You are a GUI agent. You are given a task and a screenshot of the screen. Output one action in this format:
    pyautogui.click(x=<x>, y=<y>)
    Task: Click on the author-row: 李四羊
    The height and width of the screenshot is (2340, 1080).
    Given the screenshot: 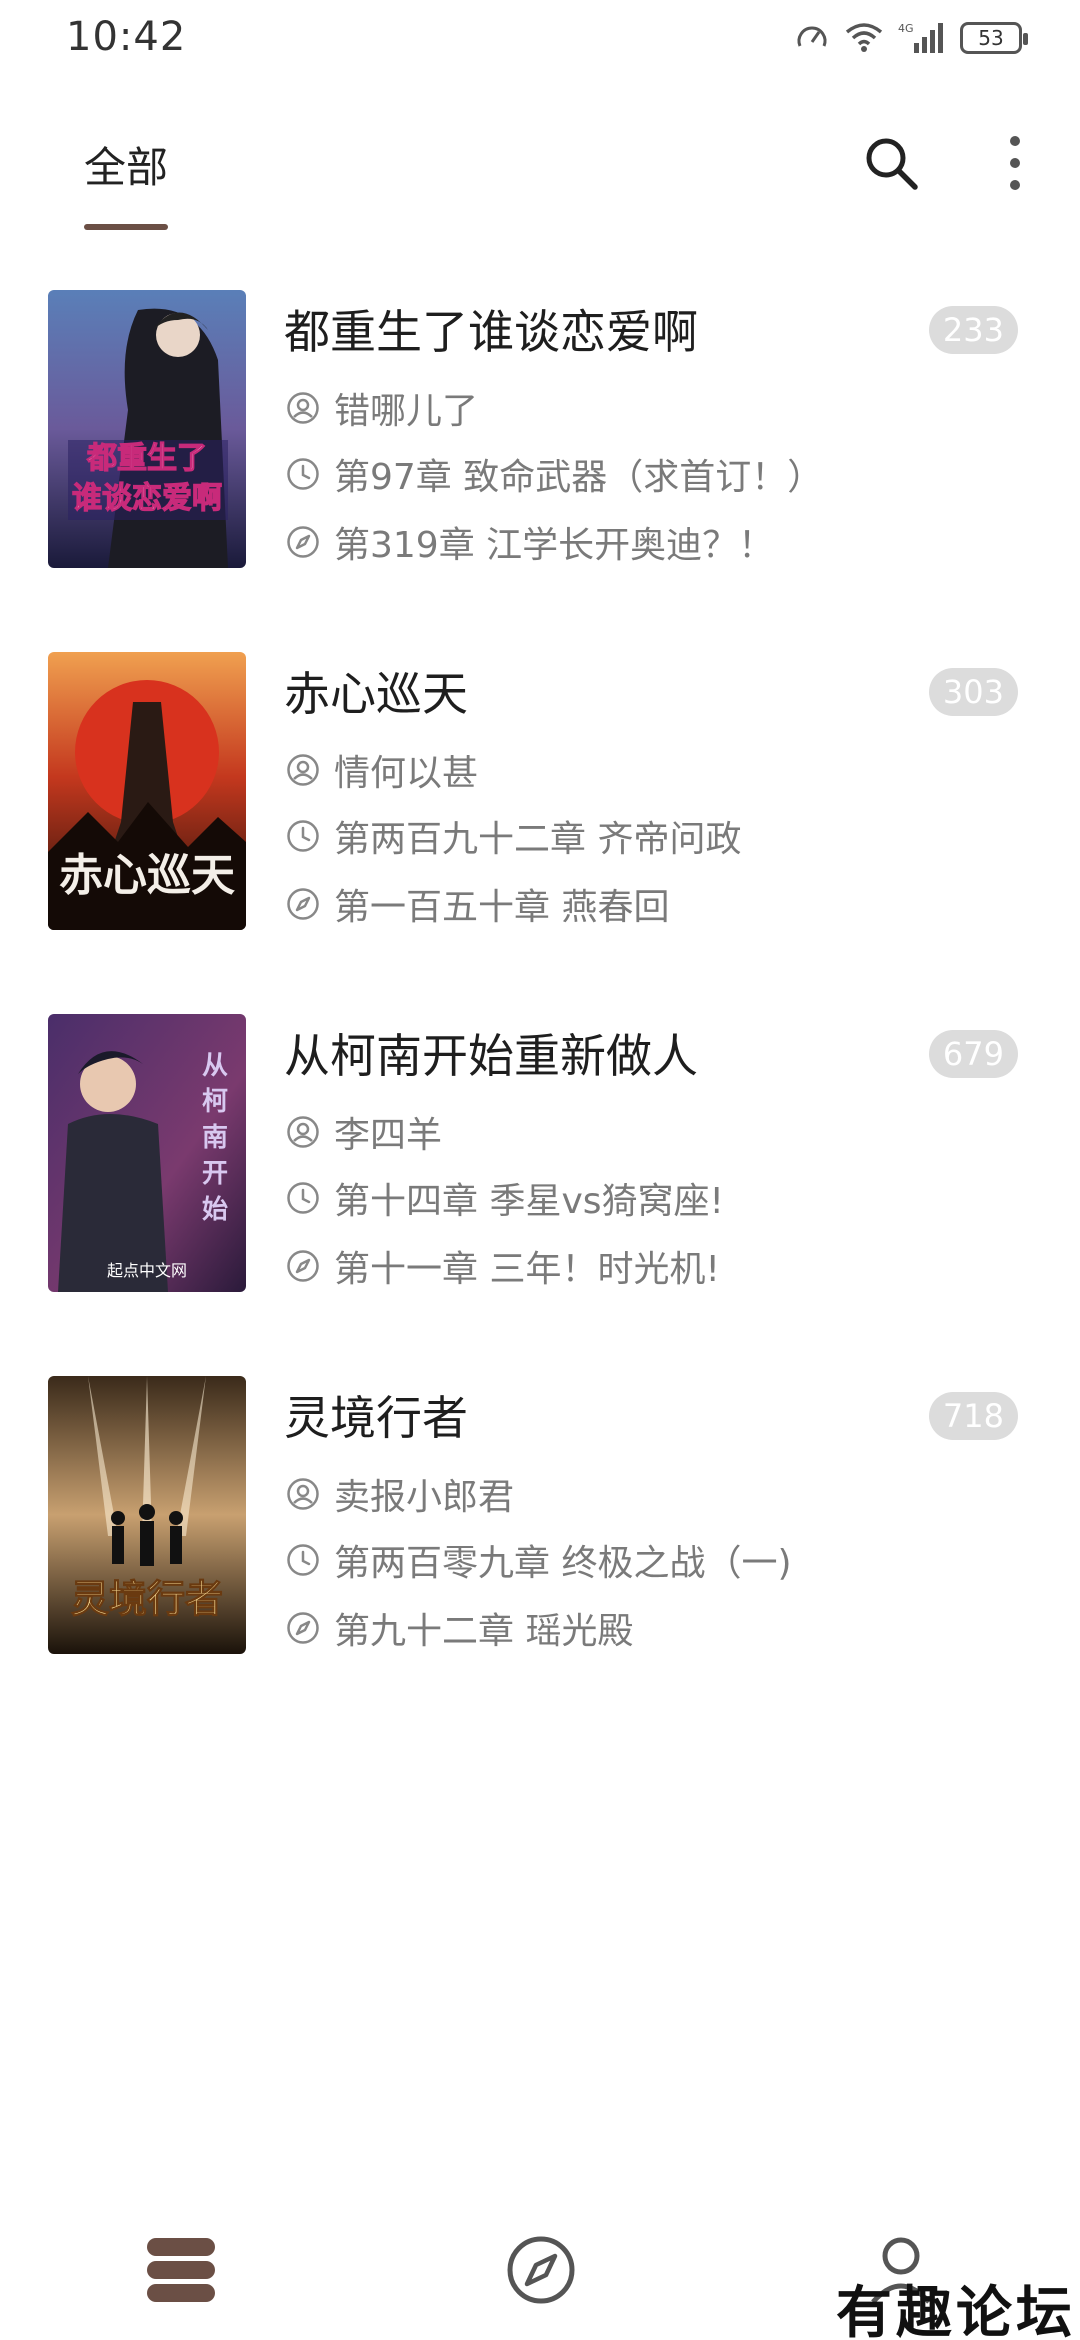 What is the action you would take?
    pyautogui.click(x=364, y=1132)
    